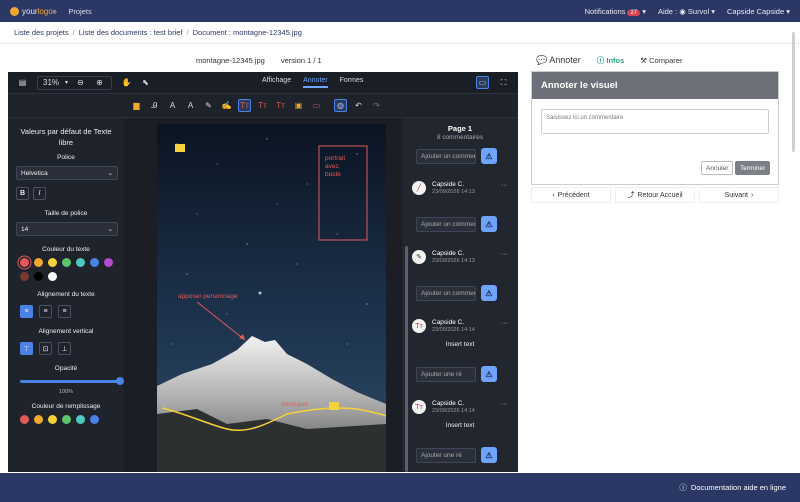  Describe the element at coordinates (67, 173) in the screenshot. I see `font-select: Helvetica ⌄` at that location.